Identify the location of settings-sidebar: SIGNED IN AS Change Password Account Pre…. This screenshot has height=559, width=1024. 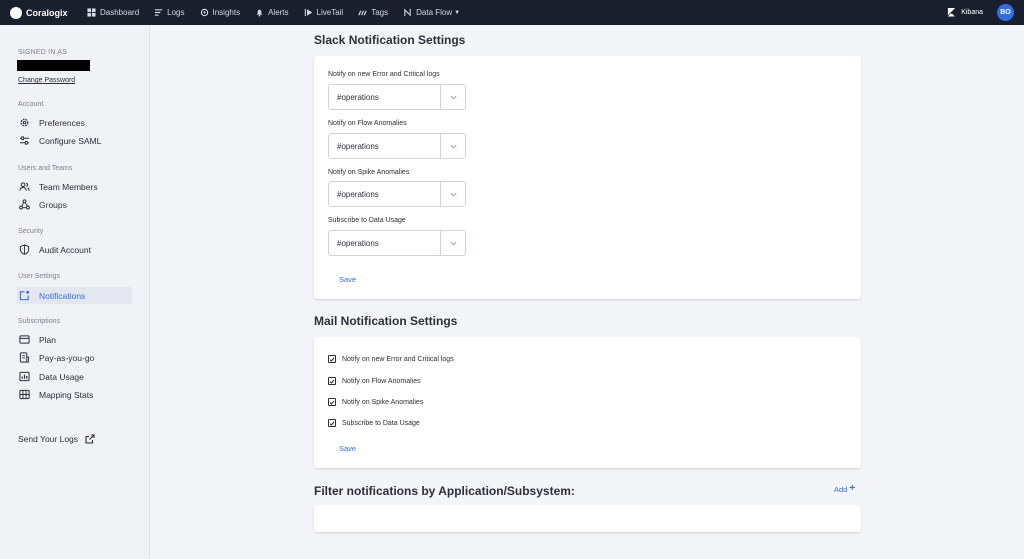
(75, 292).